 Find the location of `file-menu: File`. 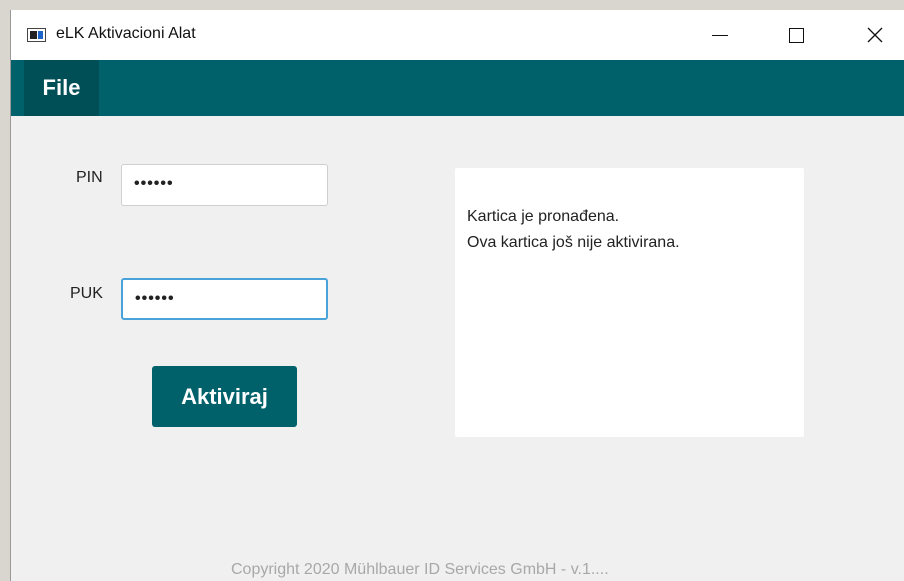

file-menu: File is located at coordinates (61, 88).